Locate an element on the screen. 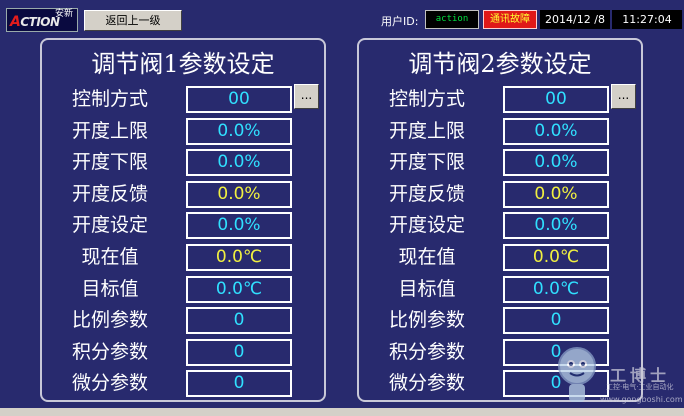 This screenshot has height=416, width=684. panel-title: 调节阀1参数设定 is located at coordinates (183, 64).